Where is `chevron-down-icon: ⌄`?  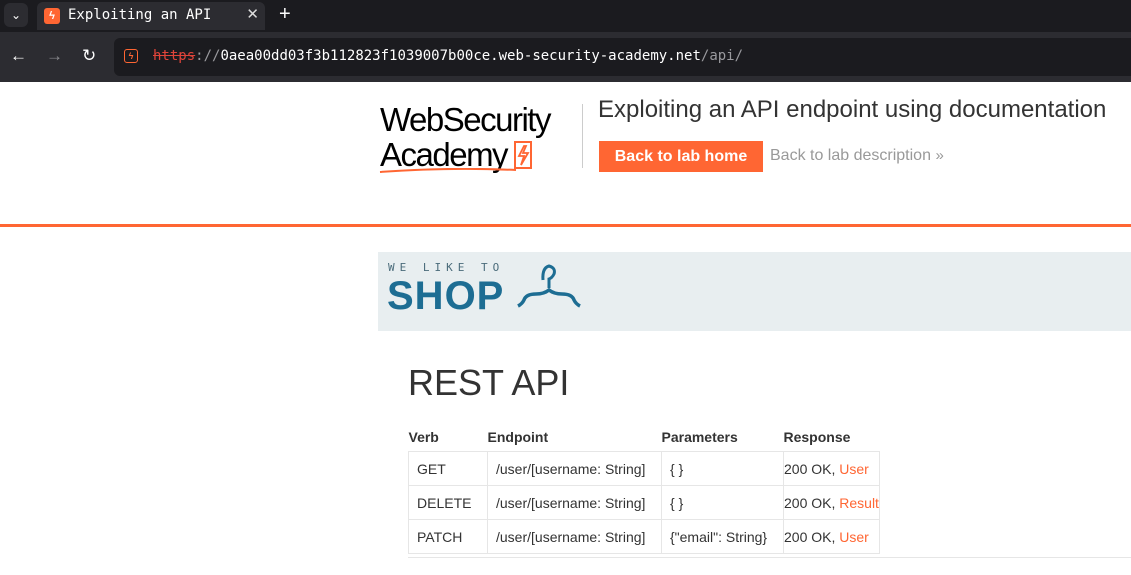
chevron-down-icon: ⌄ is located at coordinates (16, 15).